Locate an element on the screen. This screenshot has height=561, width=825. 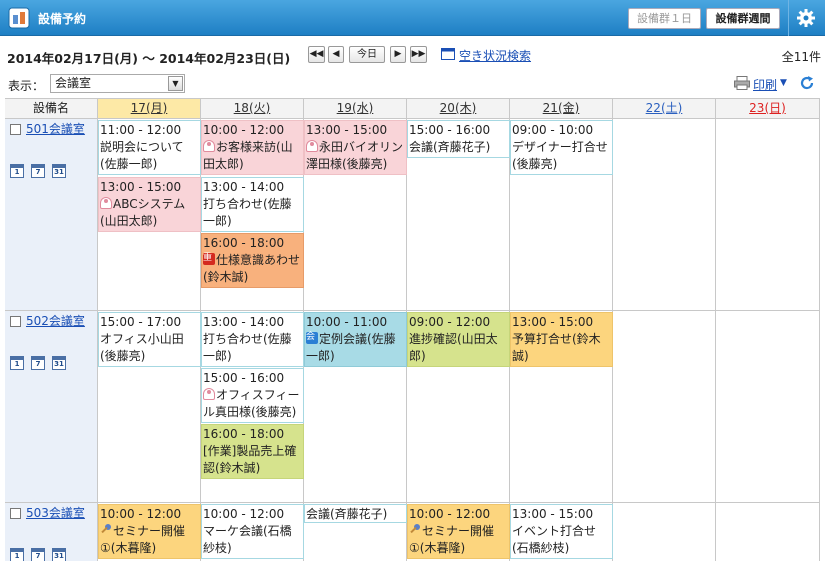
next-week-button: ▶ is located at coordinates (398, 54).